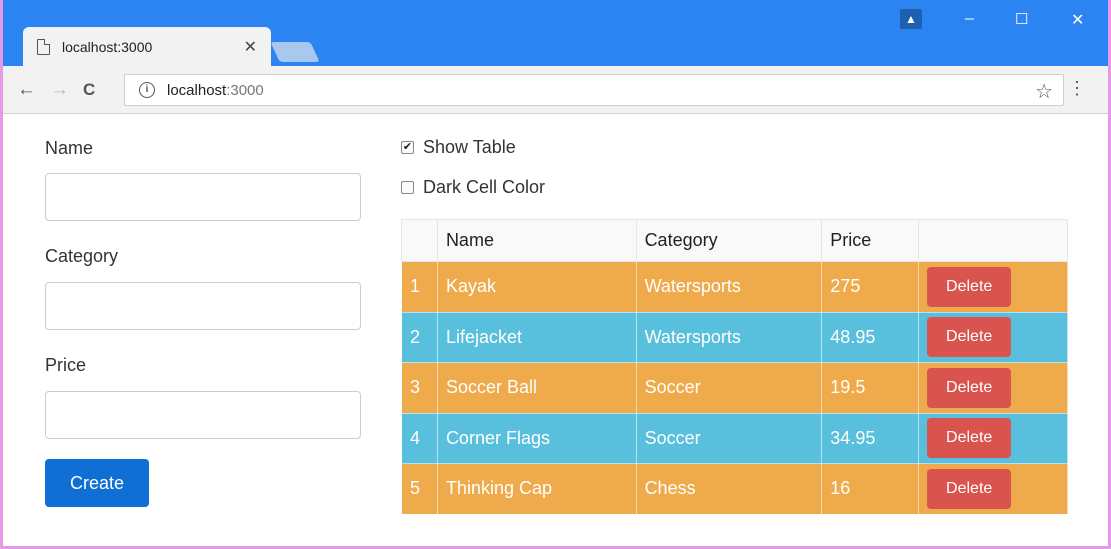 This screenshot has width=1111, height=549. I want to click on tab-title: localhost:3000, so click(107, 46).